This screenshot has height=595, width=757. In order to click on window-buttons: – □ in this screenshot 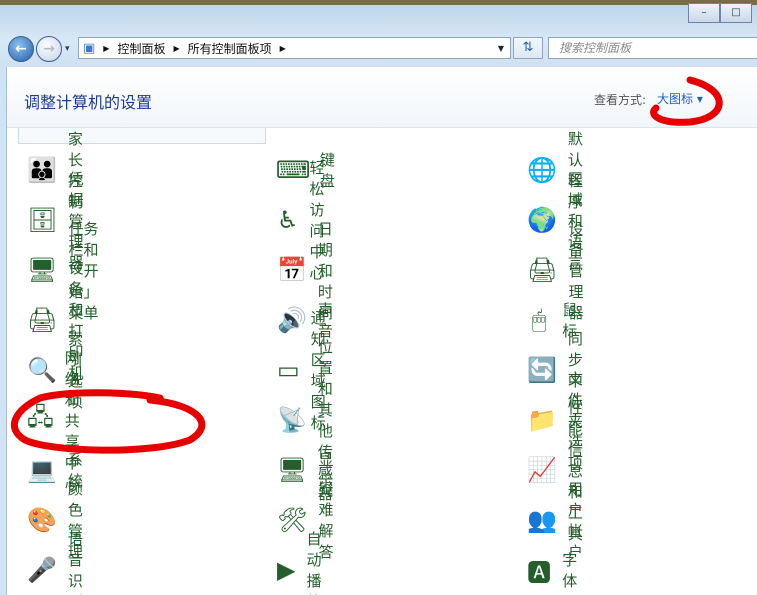, I will do `click(722, 13)`.